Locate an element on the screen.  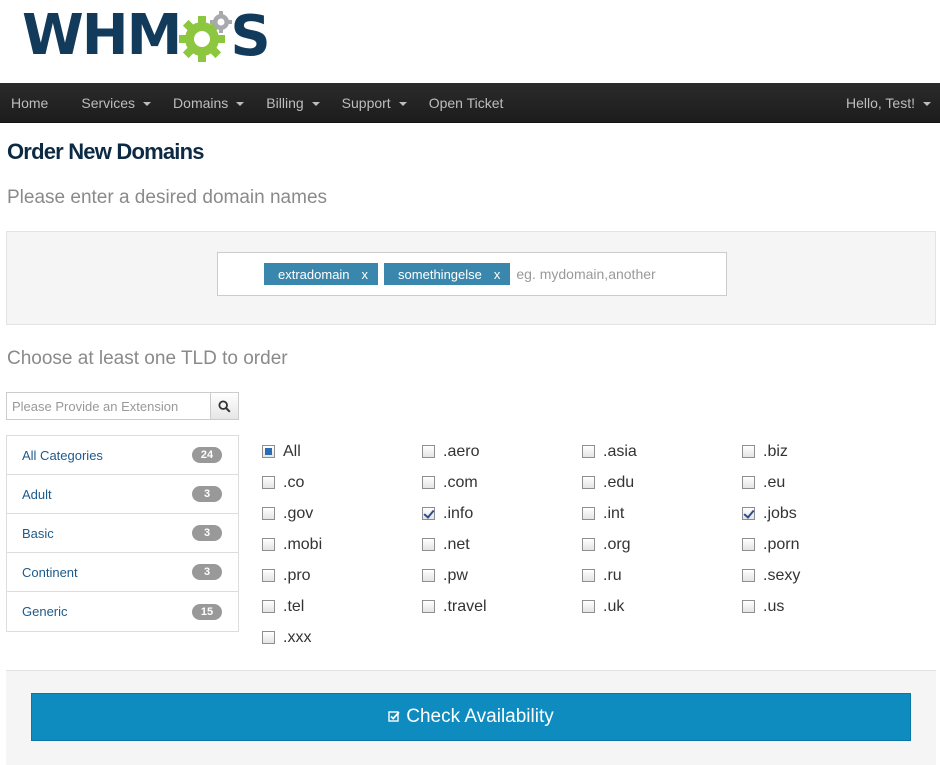
tld-option: .gov is located at coordinates (342, 513).